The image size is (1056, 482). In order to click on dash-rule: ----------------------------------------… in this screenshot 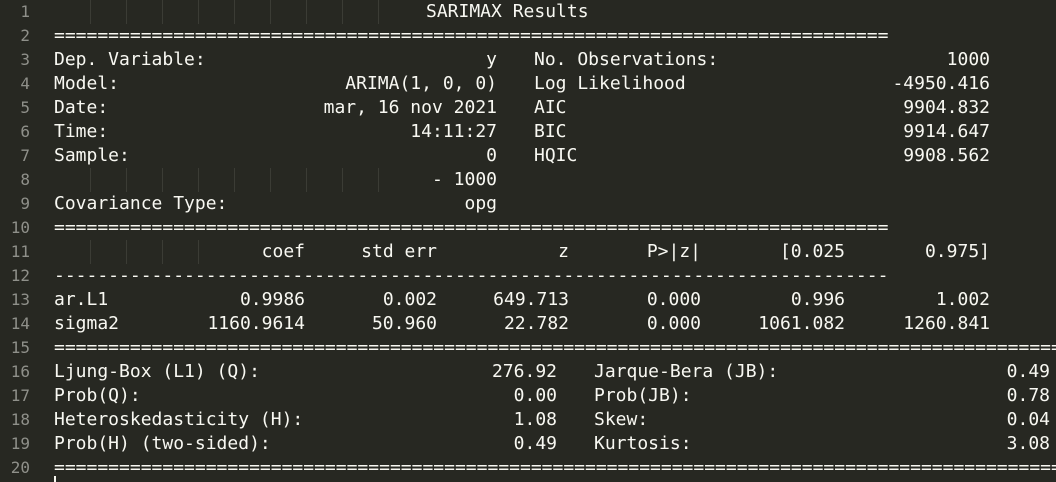, I will do `click(471, 275)`.